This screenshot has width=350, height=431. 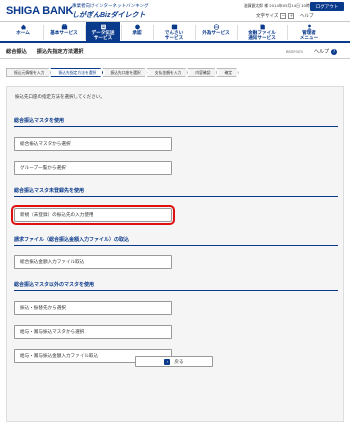 I want to click on nav-densai: でんさい サービス, so click(x=174, y=32).